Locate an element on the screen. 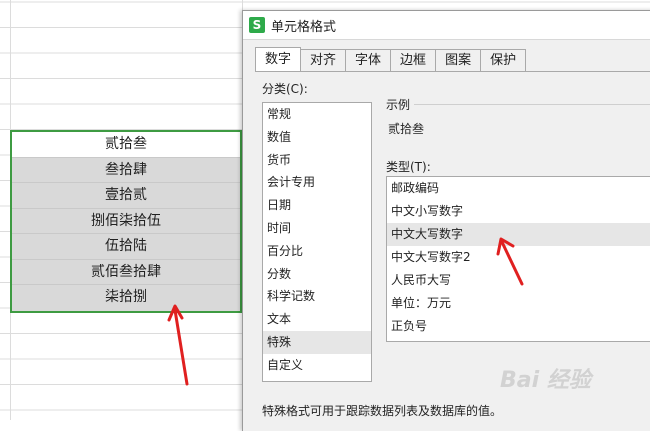 This screenshot has width=650, height=431. app-icon: S is located at coordinates (257, 25).